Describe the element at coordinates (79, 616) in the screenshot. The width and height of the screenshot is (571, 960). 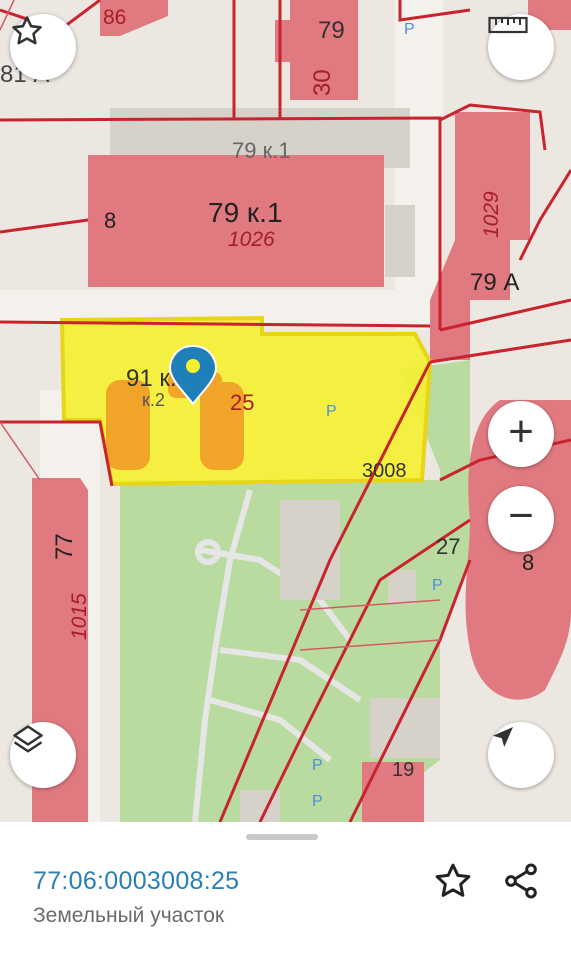
I see `label-1015: 1015` at that location.